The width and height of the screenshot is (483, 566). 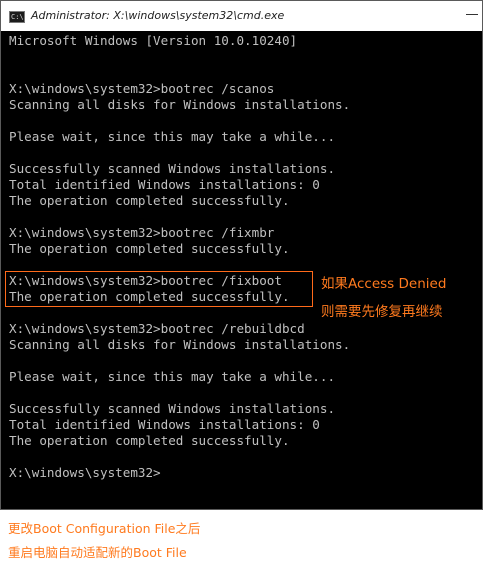 I want to click on console-line: X:\windows\system32>bootrec /rebuildbcd, so click(x=157, y=328).